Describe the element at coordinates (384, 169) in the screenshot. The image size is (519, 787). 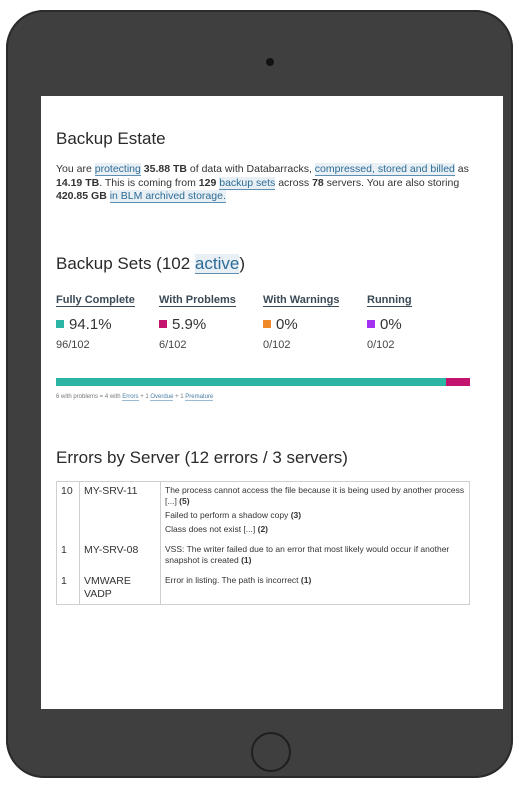
I see `compressed-stored-billed-link: compressed, stored and billed` at that location.